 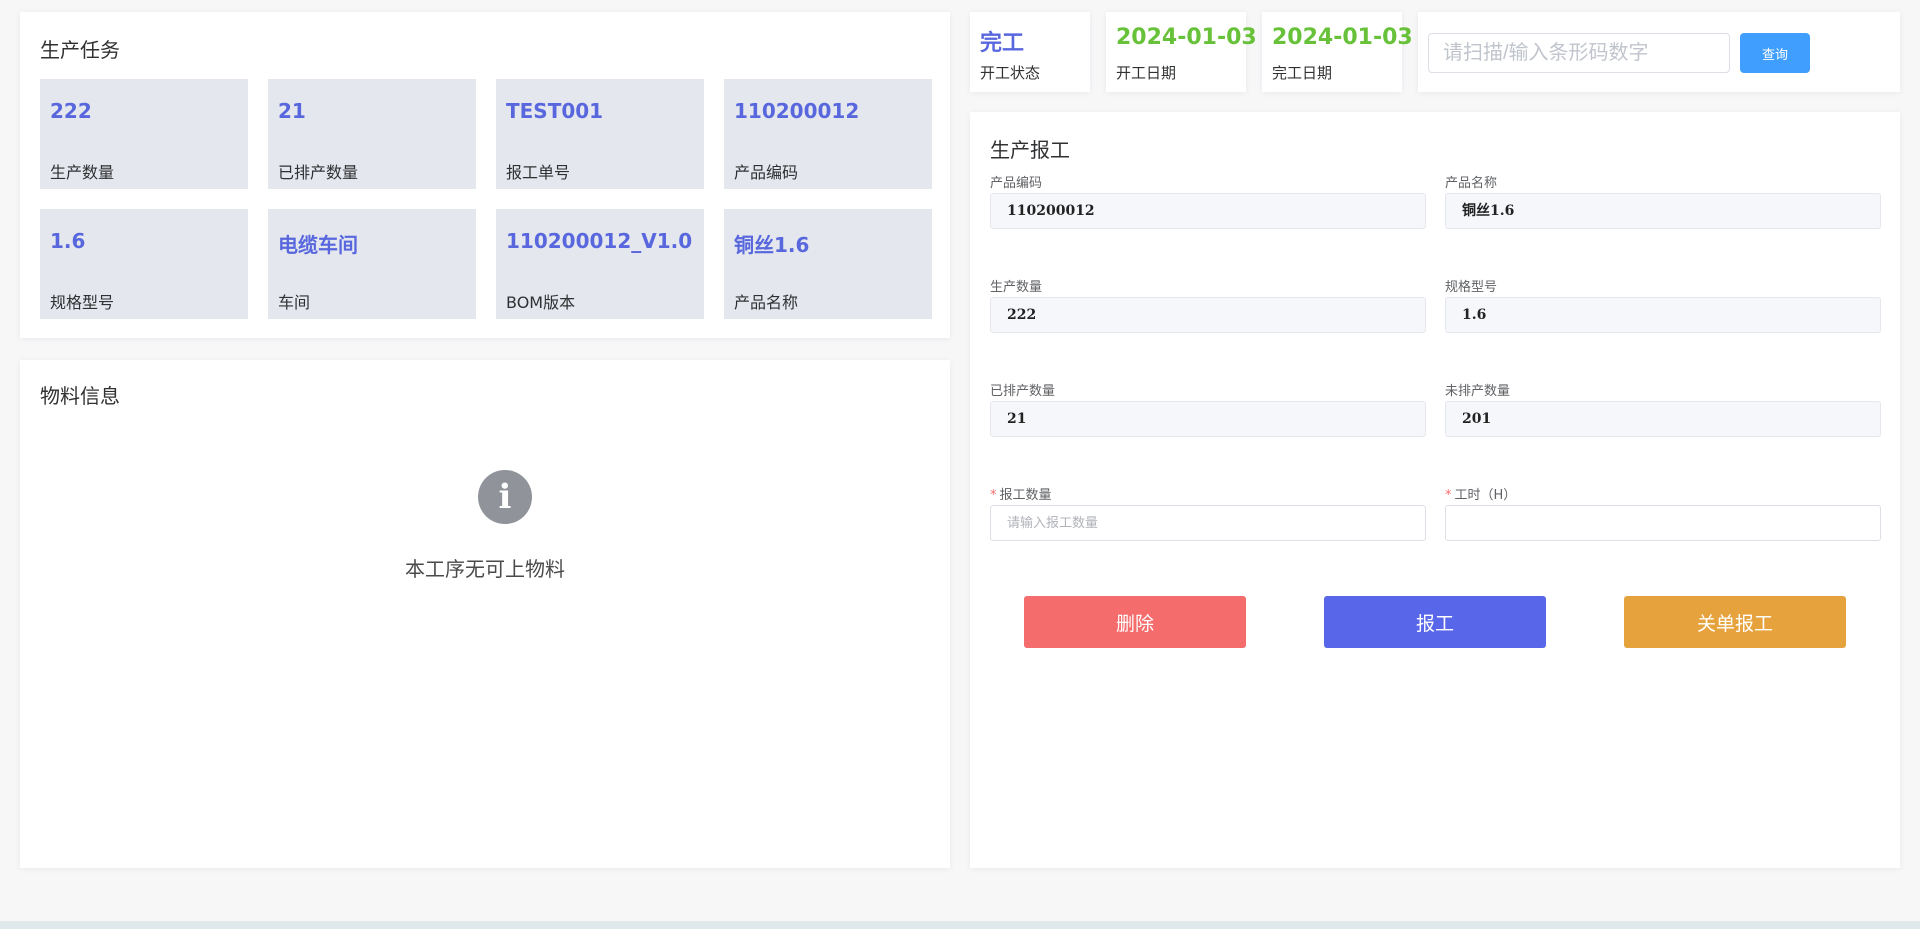 I want to click on task-card-label: 已排产数量, so click(x=318, y=172).